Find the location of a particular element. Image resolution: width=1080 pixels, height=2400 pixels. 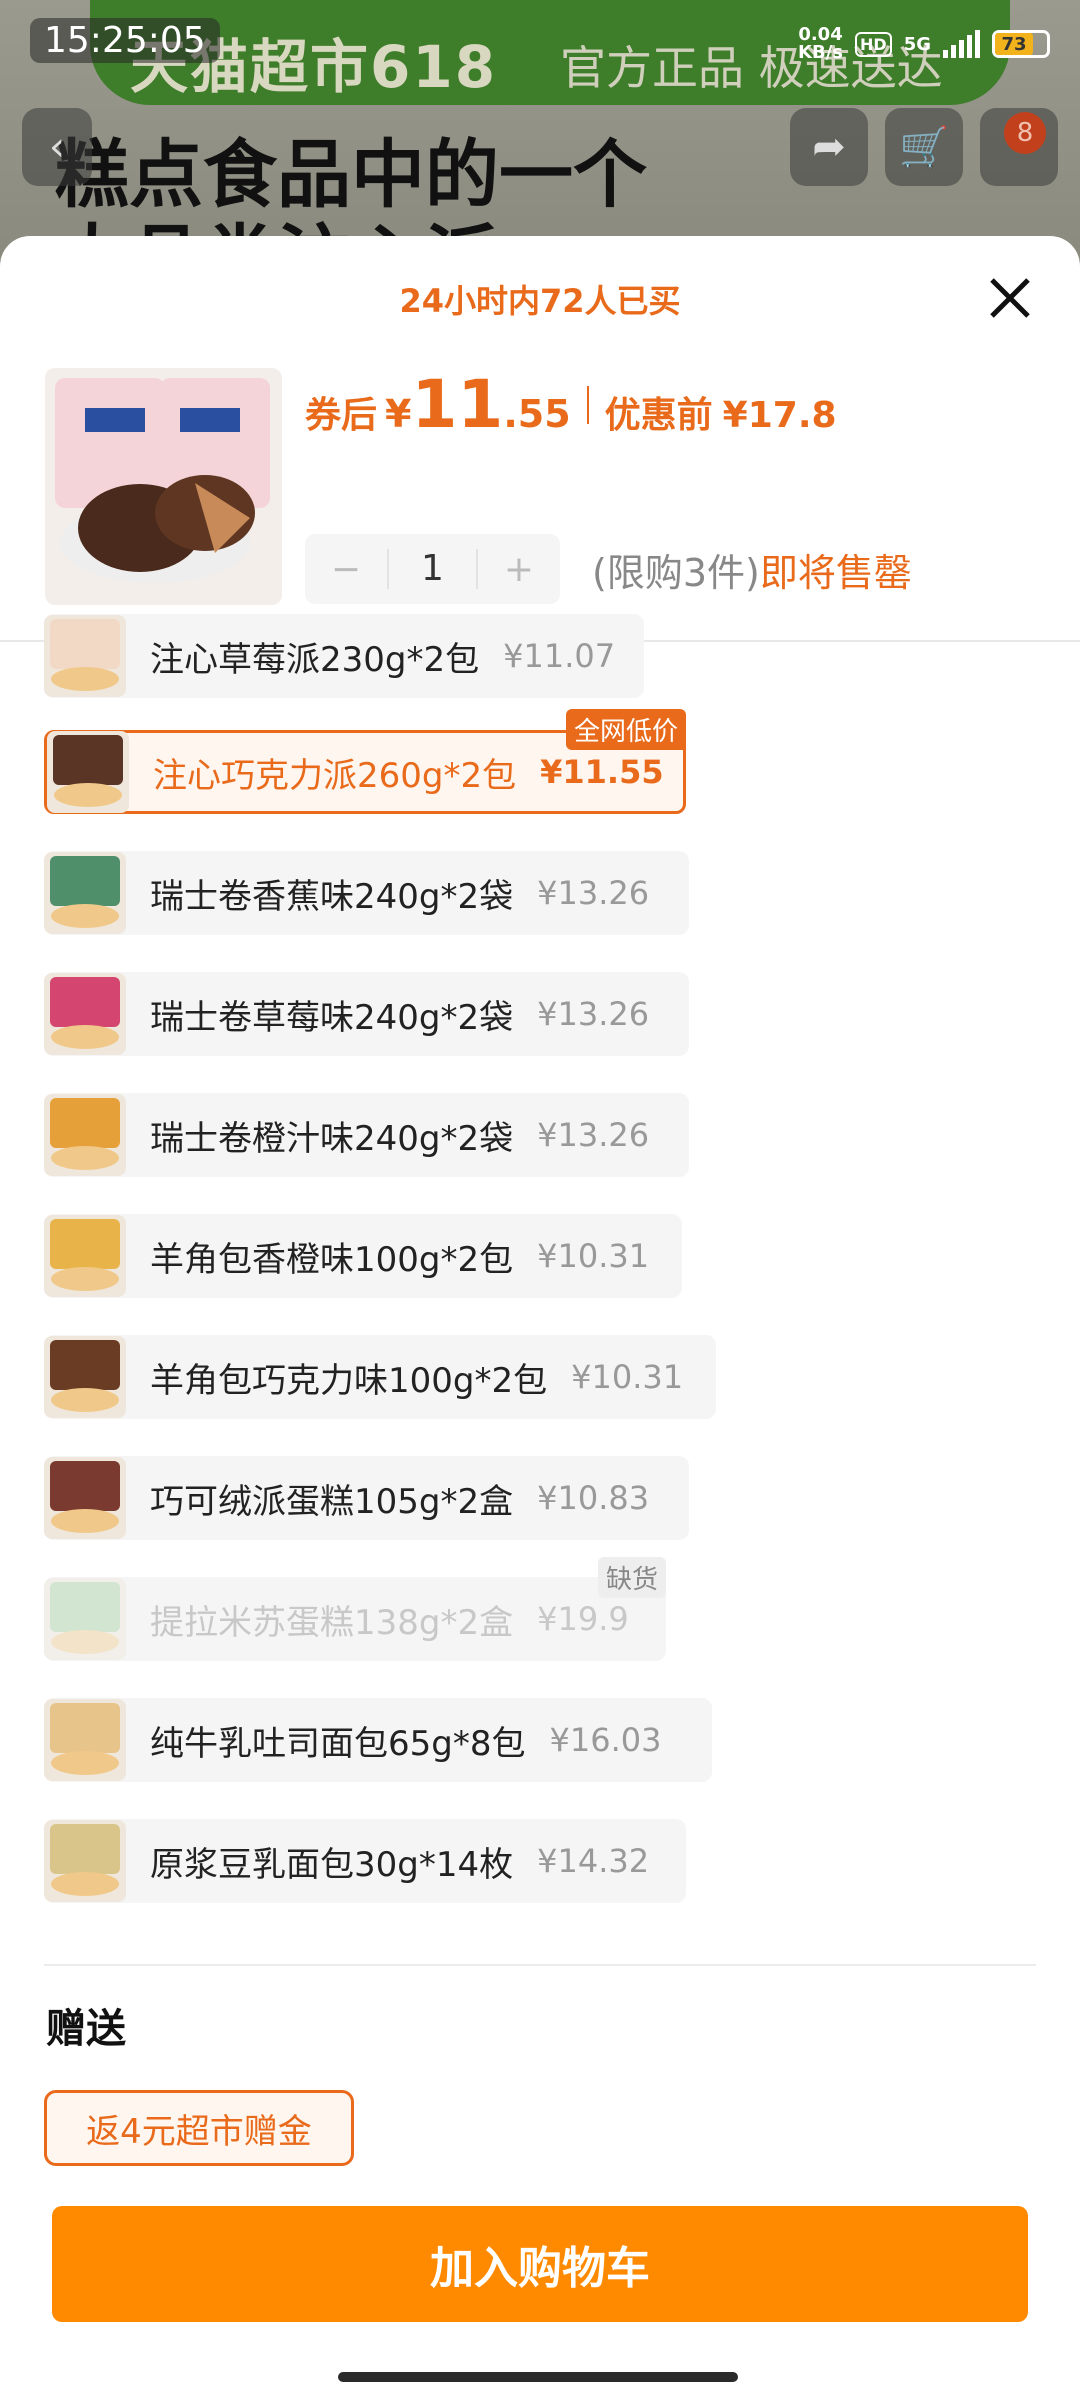

sku-option-name: 瑞士卷草莓味240g*2袋 is located at coordinates (332, 1017).